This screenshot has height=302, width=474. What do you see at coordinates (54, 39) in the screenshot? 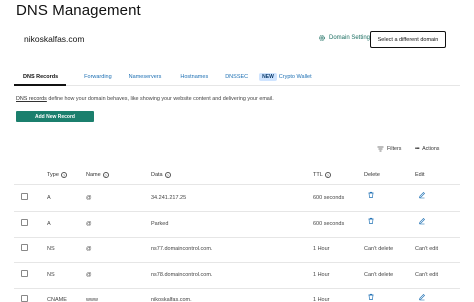
I see `domain-name: nikoskalfas.com` at bounding box center [54, 39].